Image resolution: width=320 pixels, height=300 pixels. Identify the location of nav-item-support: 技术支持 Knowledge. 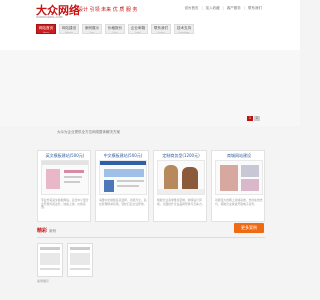
(184, 29).